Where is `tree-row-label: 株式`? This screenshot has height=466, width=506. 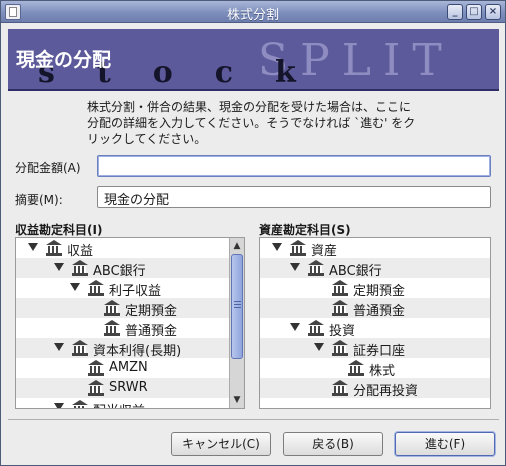 tree-row-label: 株式 is located at coordinates (382, 371).